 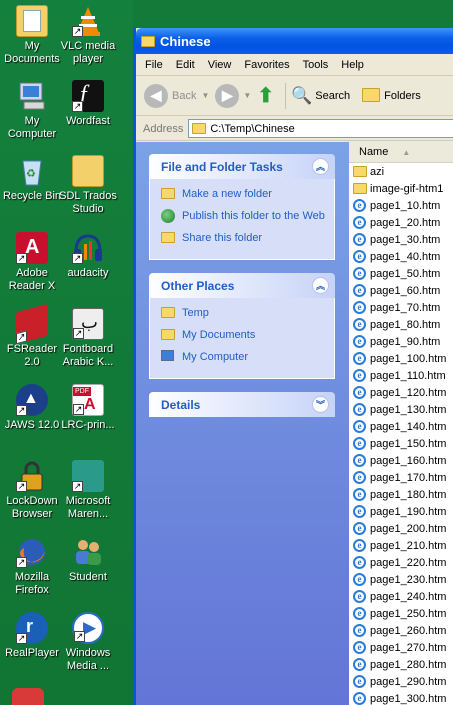 I want to click on forward-dropdown-icon: ▼, so click(x=247, y=95).